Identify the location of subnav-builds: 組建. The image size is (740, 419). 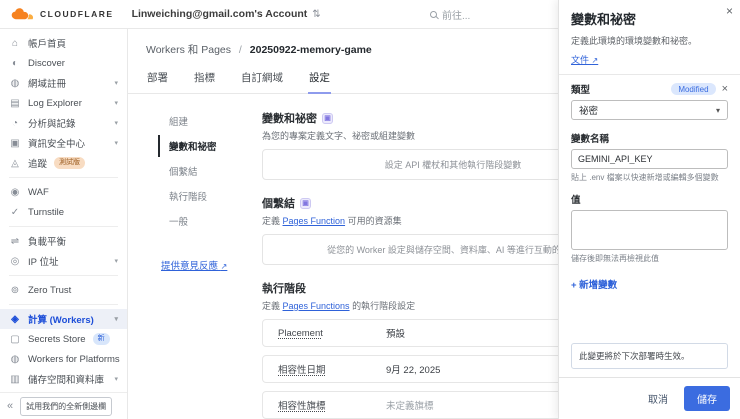
(208, 121).